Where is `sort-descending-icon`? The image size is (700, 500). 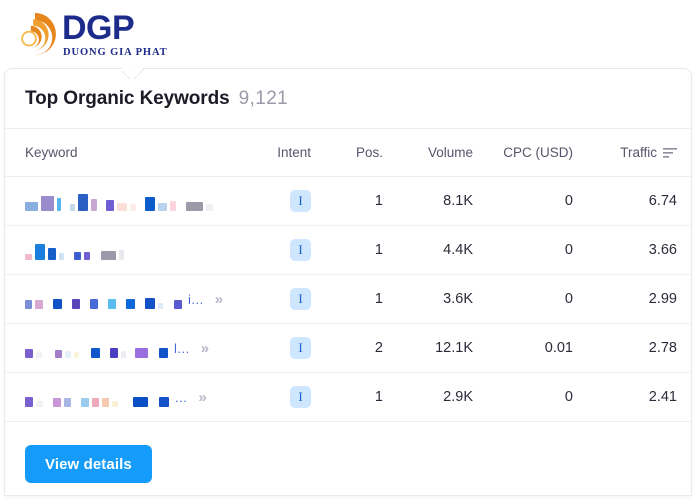 sort-descending-icon is located at coordinates (670, 153).